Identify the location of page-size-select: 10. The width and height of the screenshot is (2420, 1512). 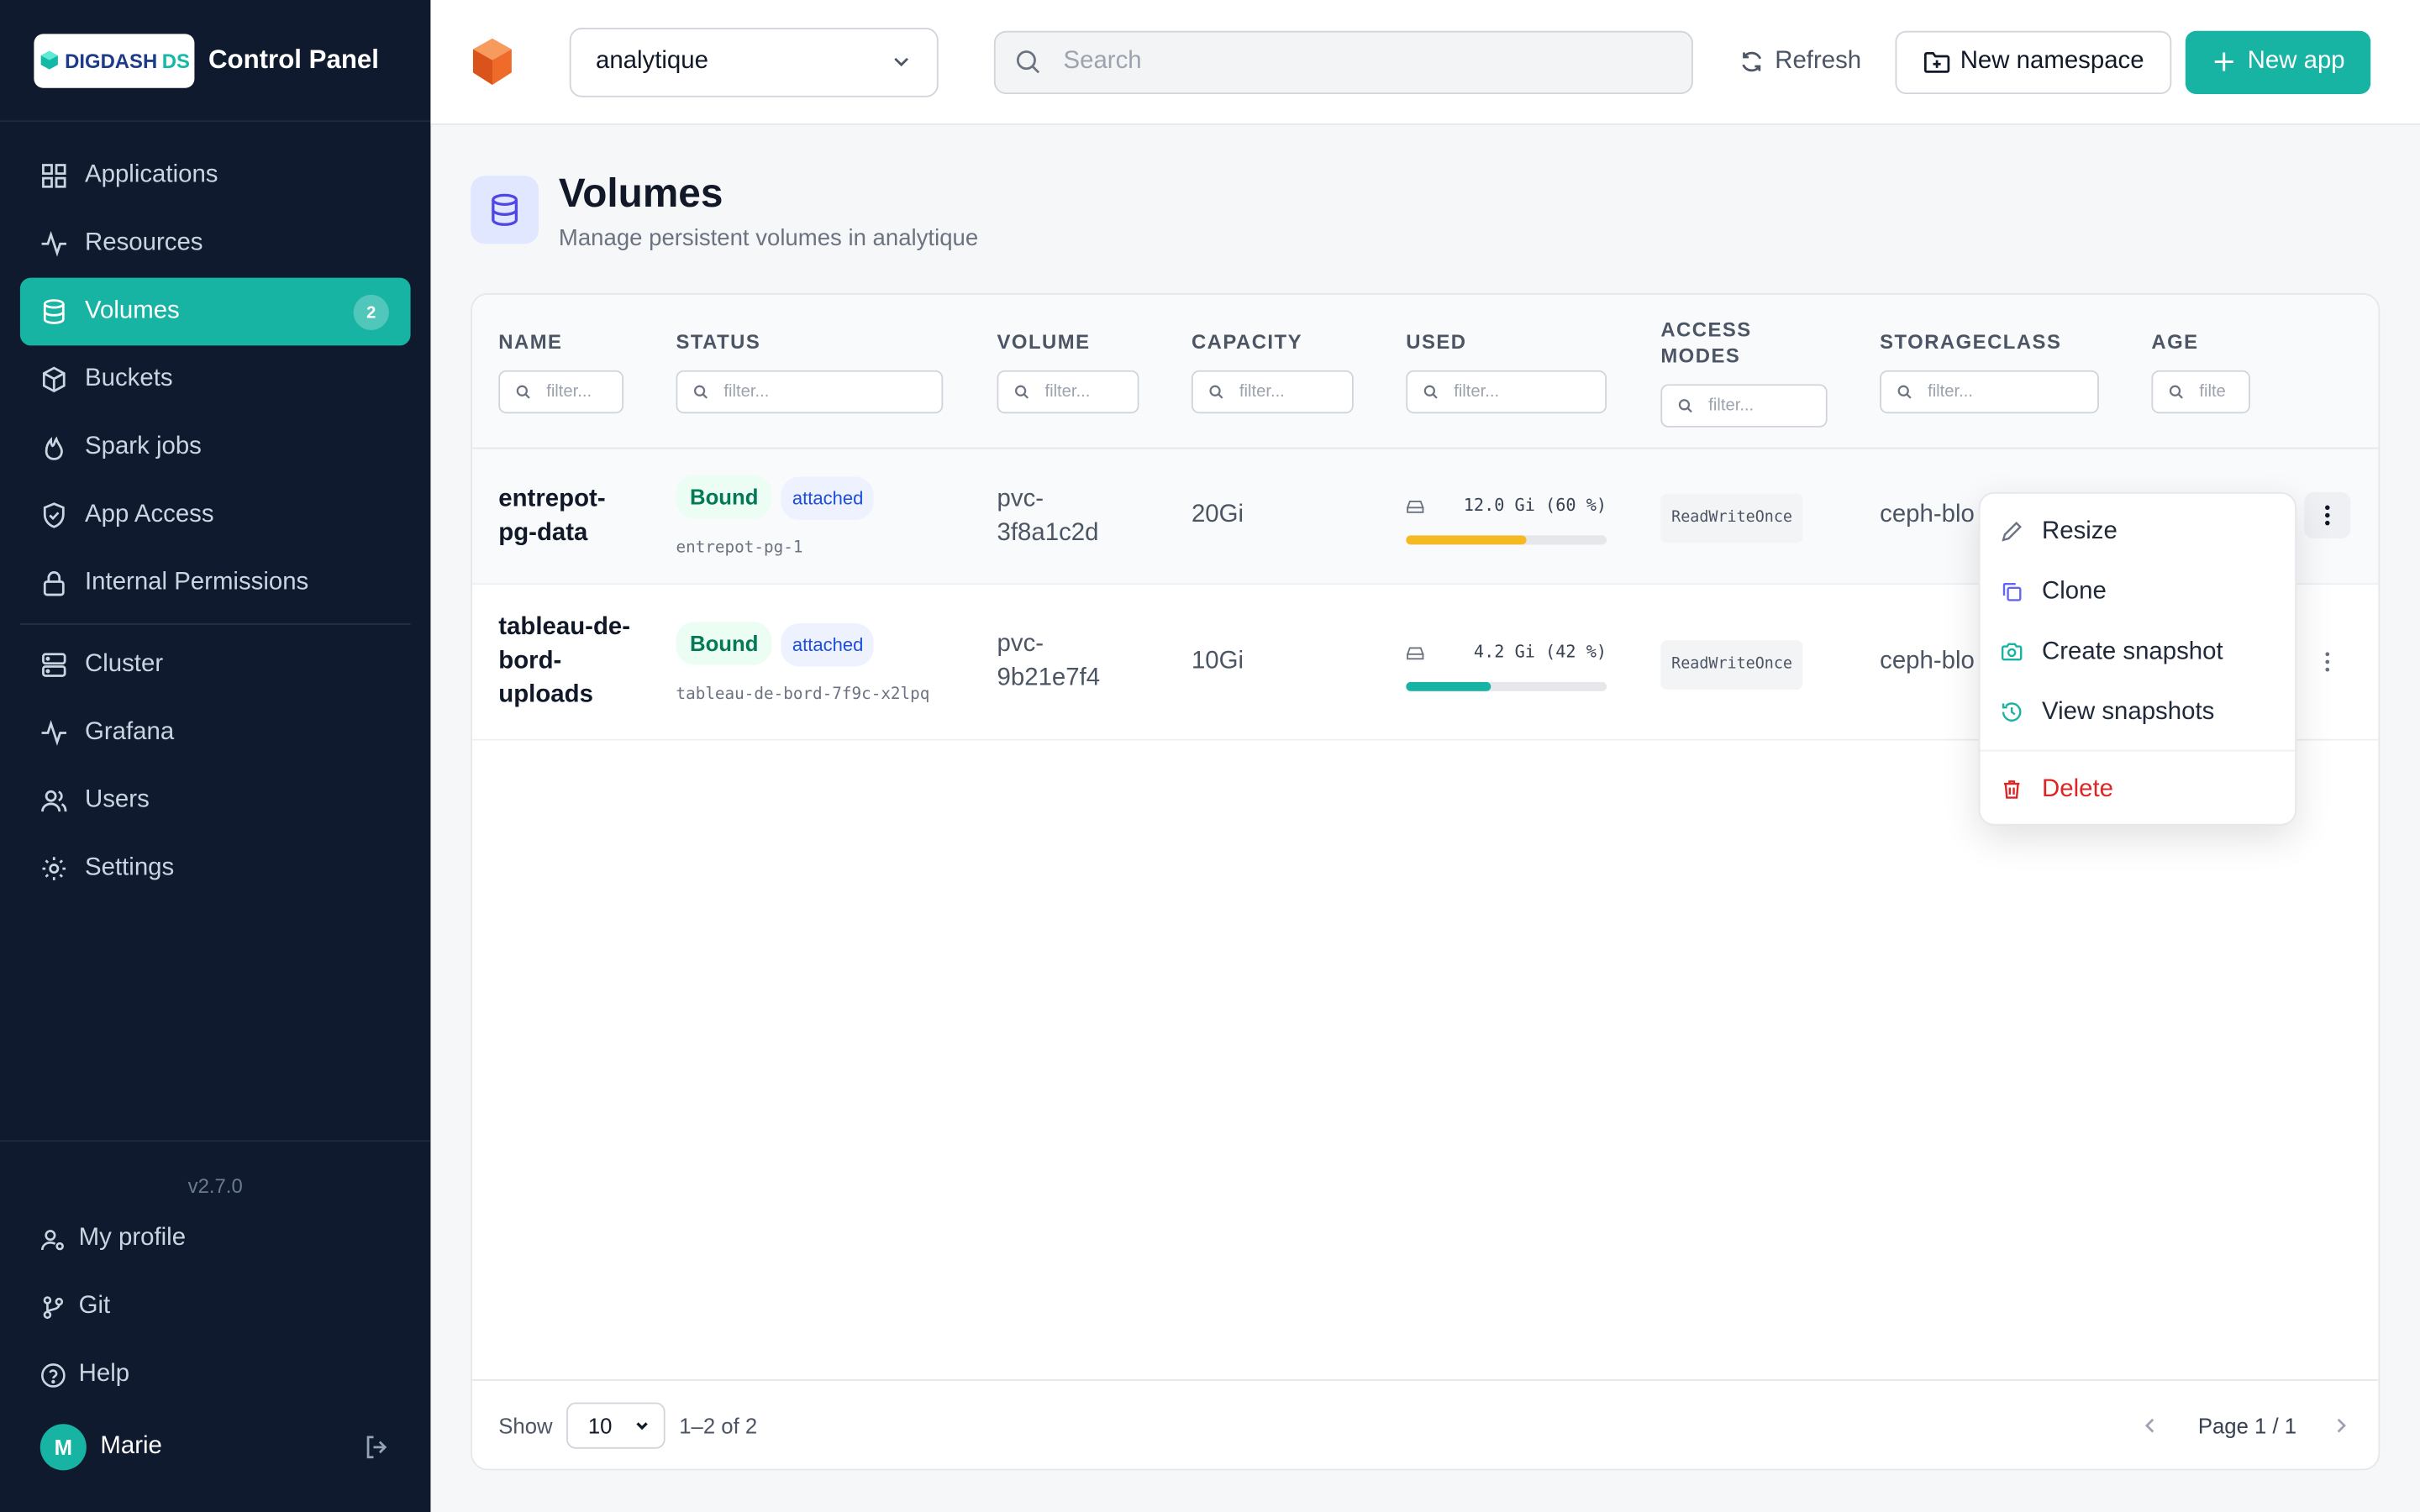
(616, 1424).